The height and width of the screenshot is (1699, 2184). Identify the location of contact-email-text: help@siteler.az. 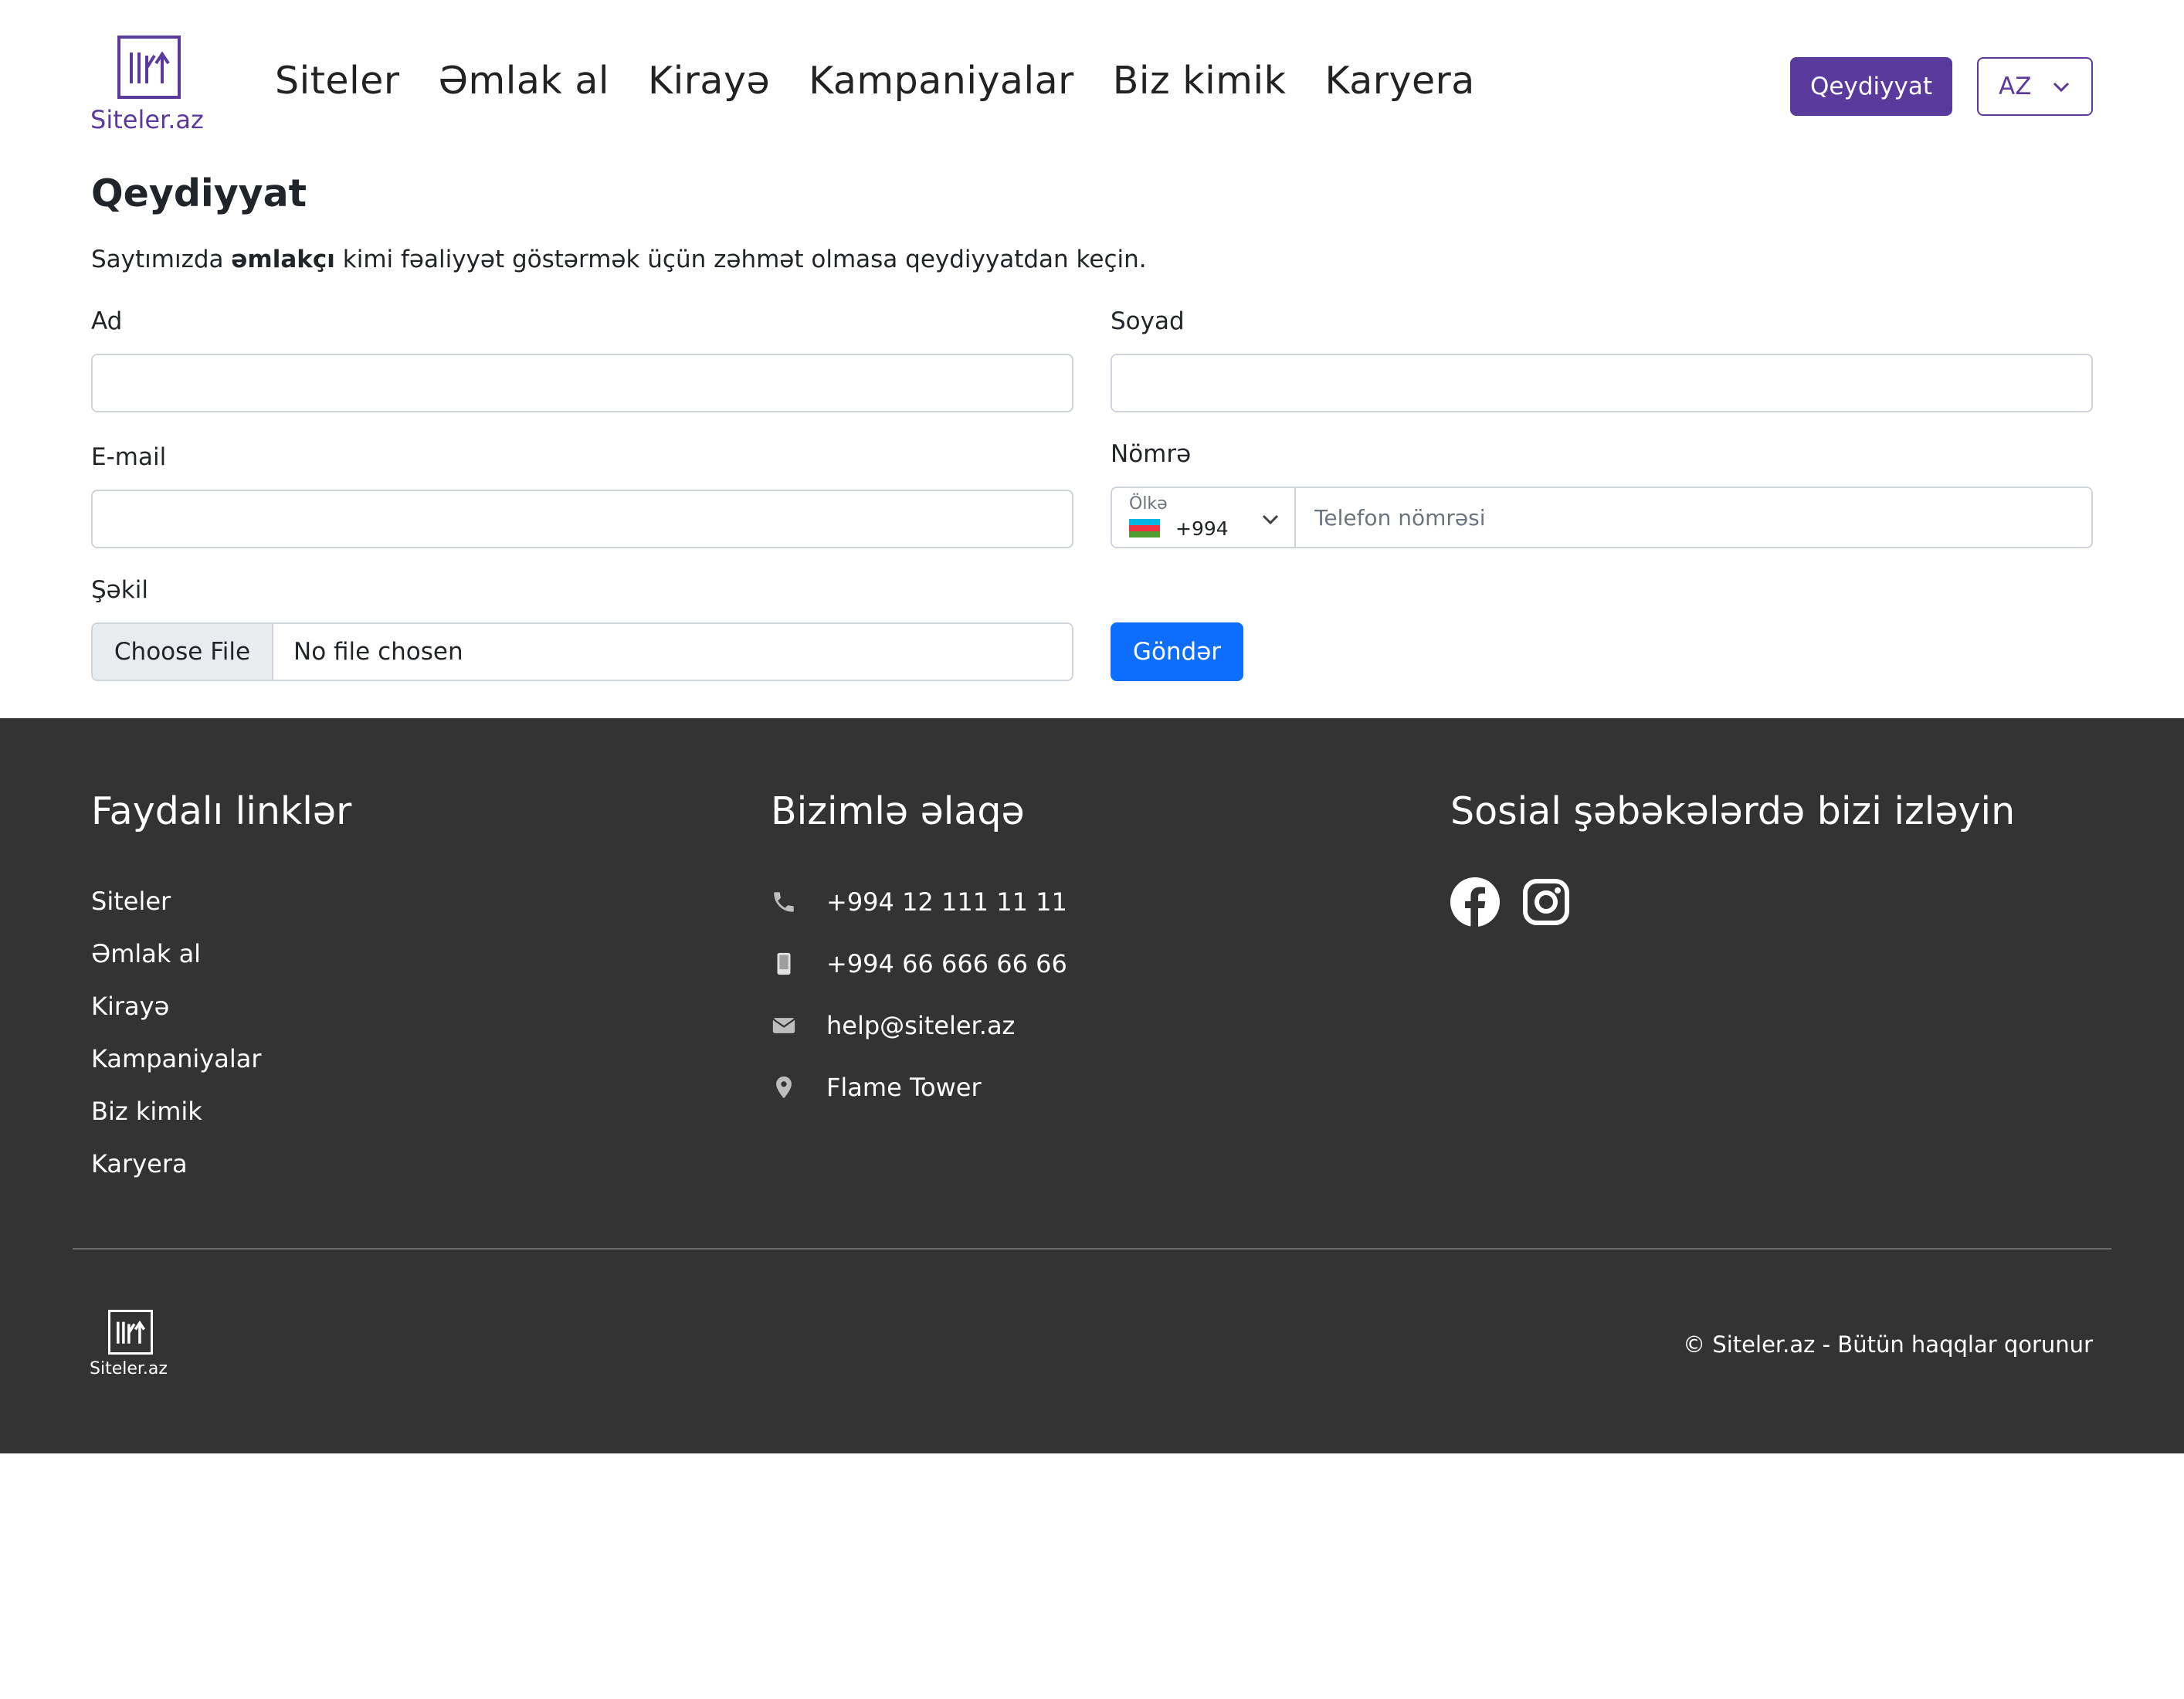
(921, 1025).